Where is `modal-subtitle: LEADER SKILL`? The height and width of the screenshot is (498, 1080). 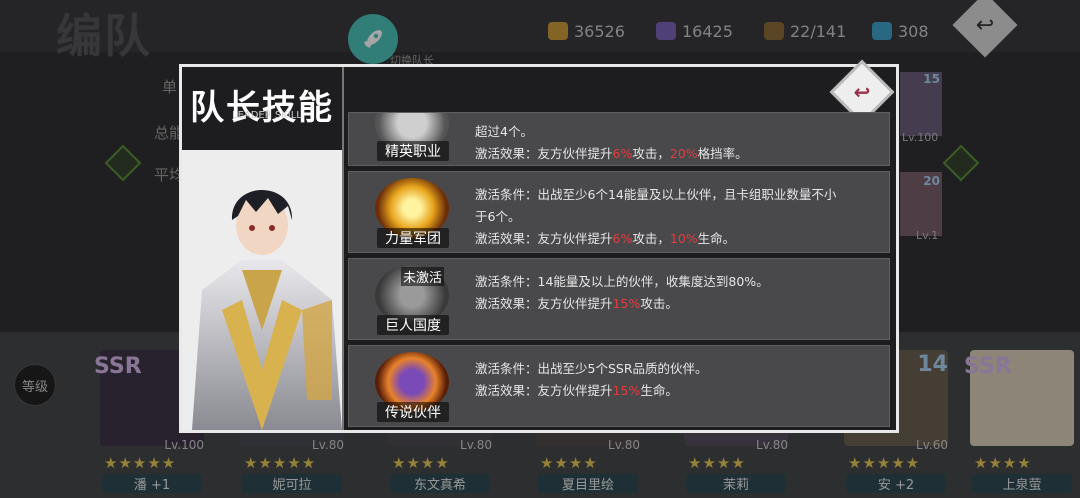
modal-subtitle: LEADER SKILL is located at coordinates (267, 115).